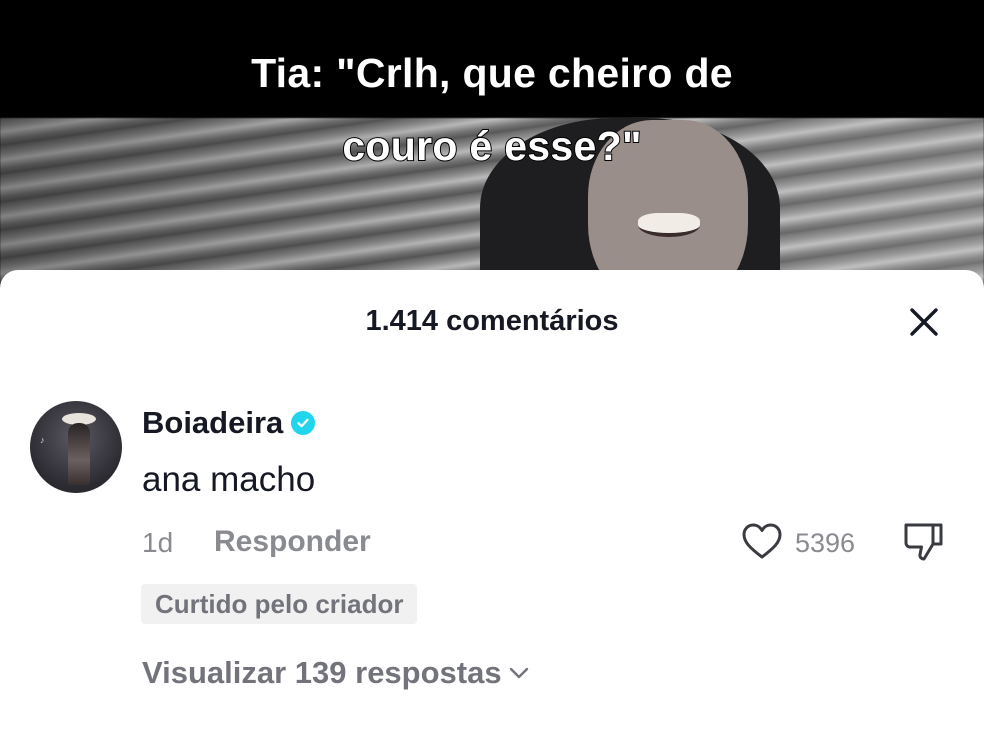  I want to click on verified-badge-icon, so click(303, 423).